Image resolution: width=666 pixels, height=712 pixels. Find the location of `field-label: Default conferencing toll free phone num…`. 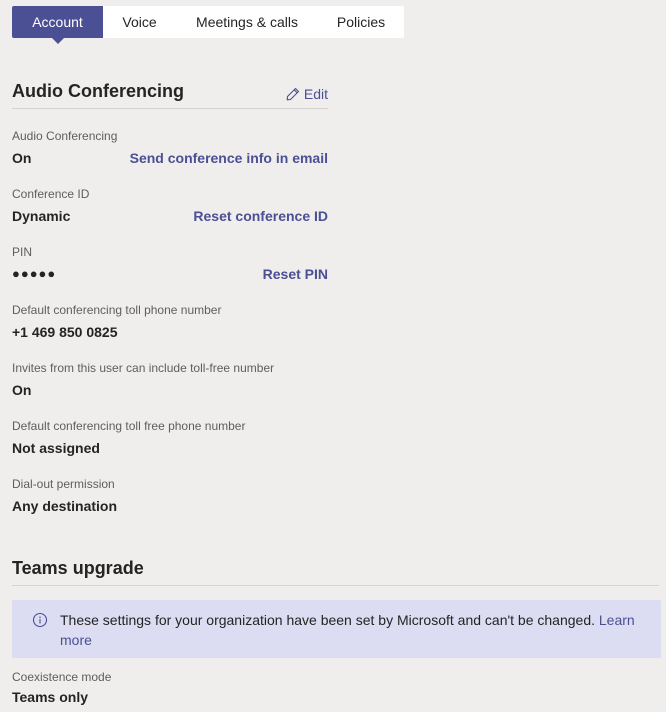

field-label: Default conferencing toll free phone num… is located at coordinates (129, 426).